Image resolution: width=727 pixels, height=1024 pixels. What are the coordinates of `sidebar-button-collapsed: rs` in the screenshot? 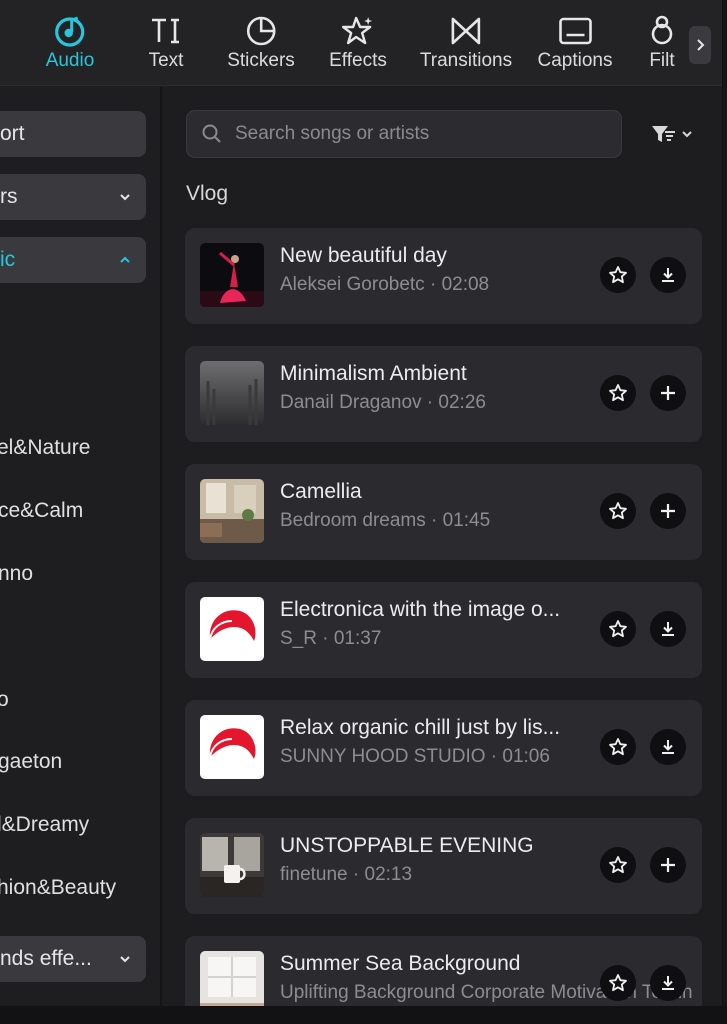 It's located at (73, 197).